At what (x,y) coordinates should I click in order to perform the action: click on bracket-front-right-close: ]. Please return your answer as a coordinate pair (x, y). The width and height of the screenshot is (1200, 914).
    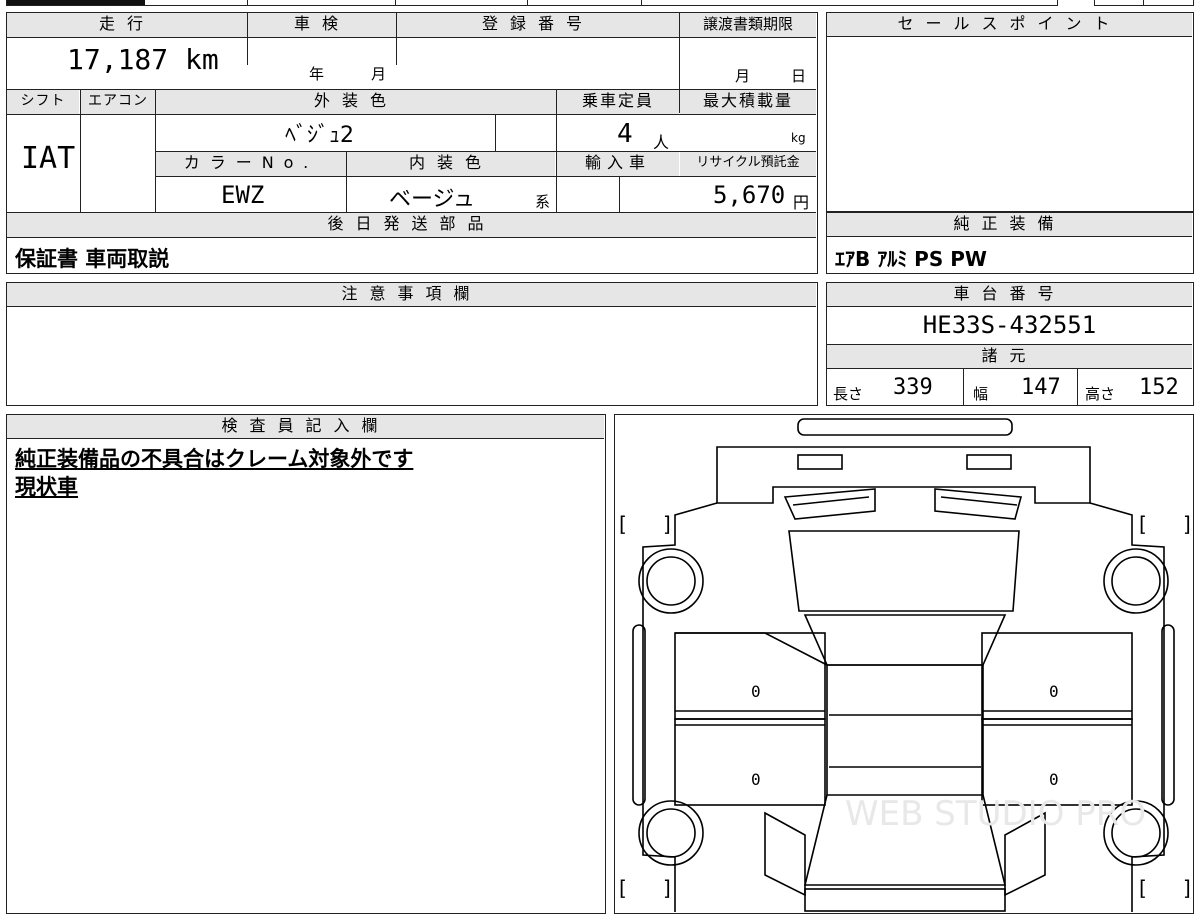
    Looking at the image, I should click on (1187, 524).